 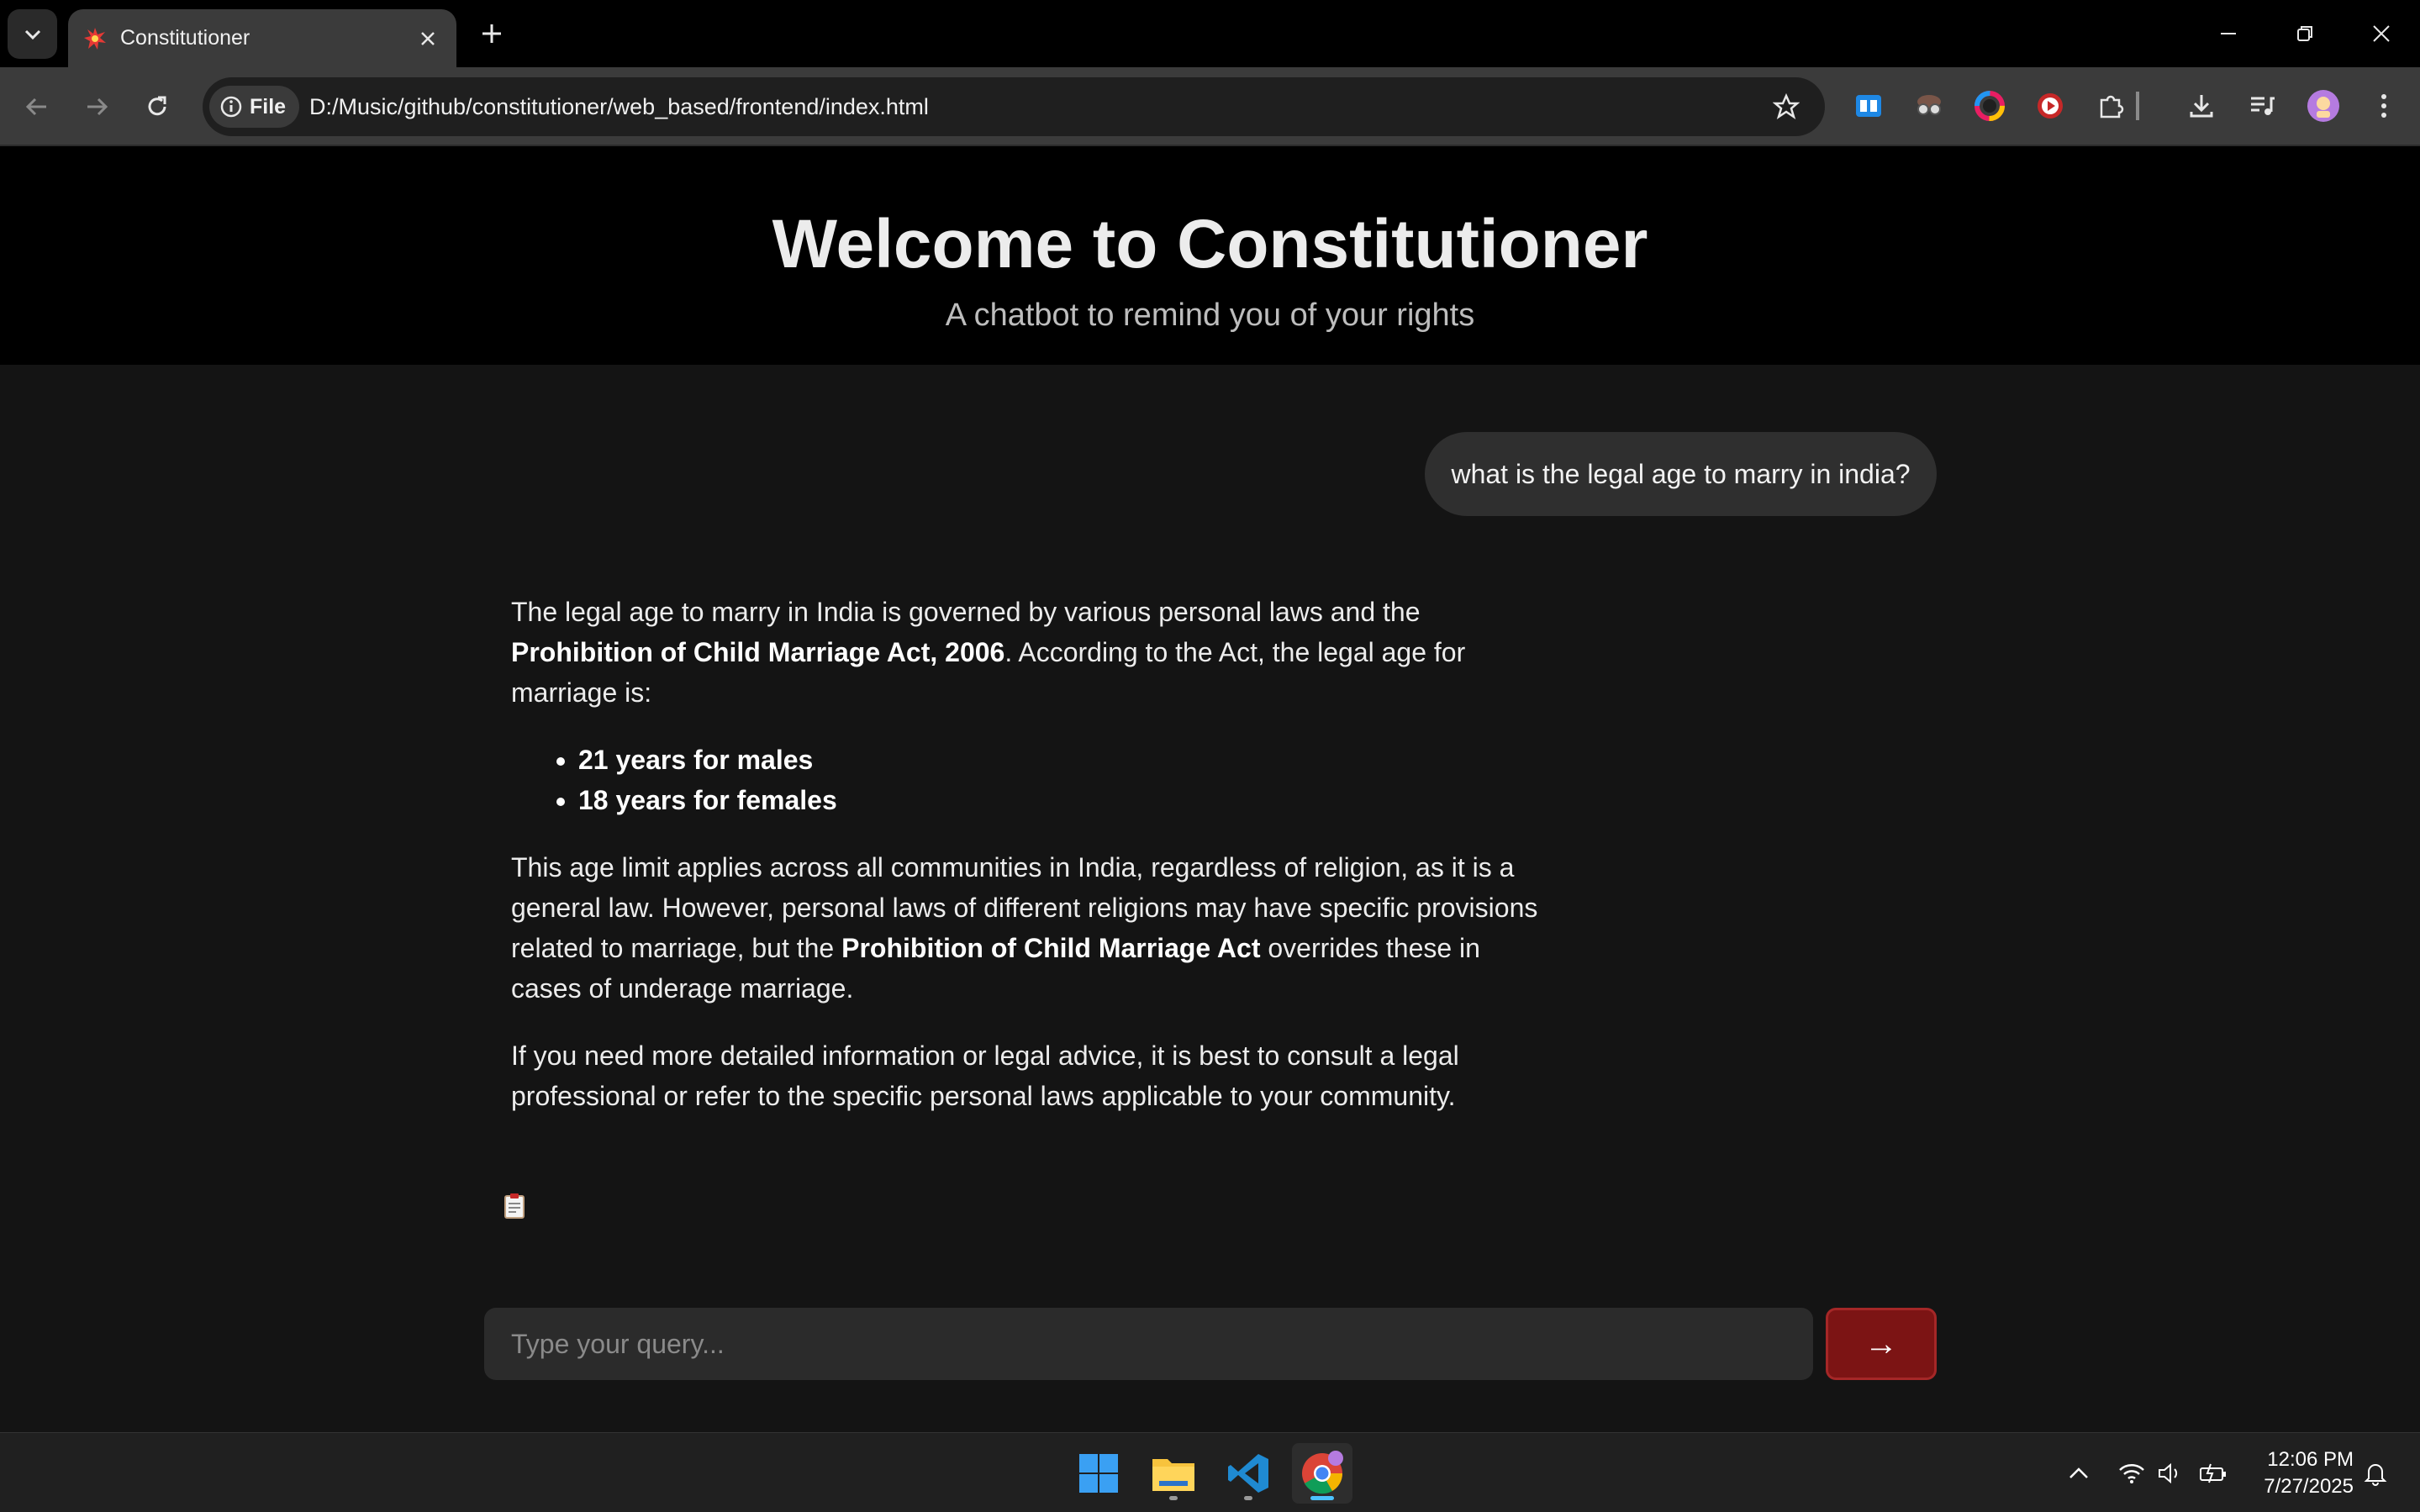 I want to click on site-info-chip: File, so click(x=254, y=107).